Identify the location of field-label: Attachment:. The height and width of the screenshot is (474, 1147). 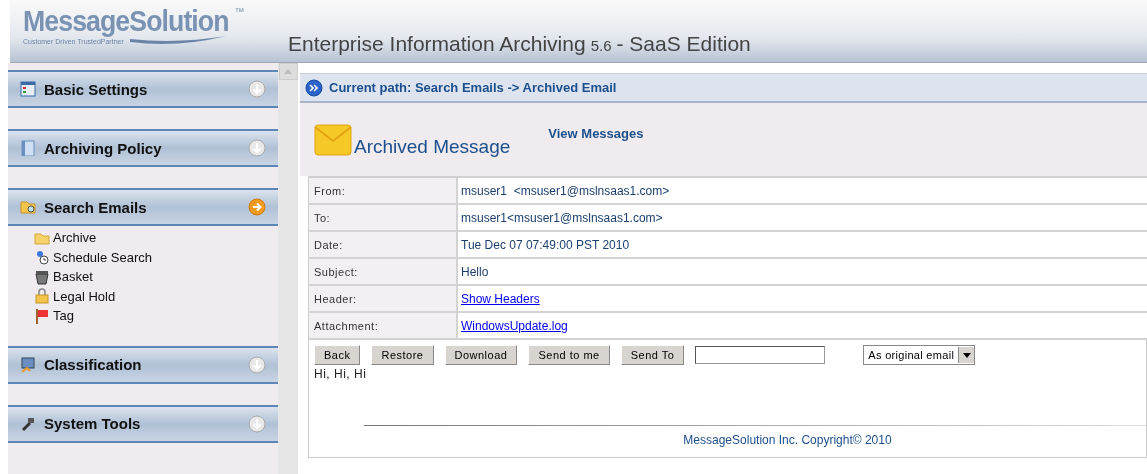
(383, 326).